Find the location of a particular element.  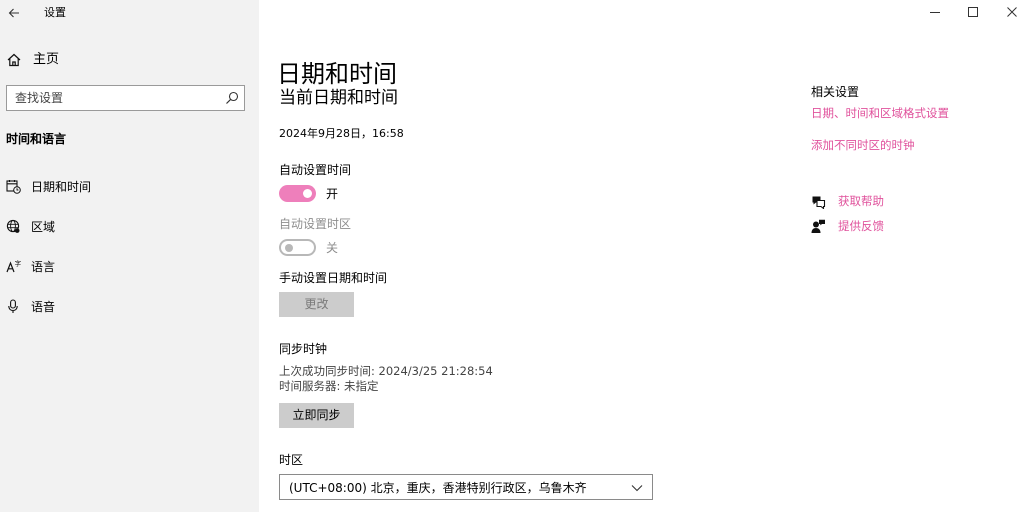

back-button is located at coordinates (14, 13).